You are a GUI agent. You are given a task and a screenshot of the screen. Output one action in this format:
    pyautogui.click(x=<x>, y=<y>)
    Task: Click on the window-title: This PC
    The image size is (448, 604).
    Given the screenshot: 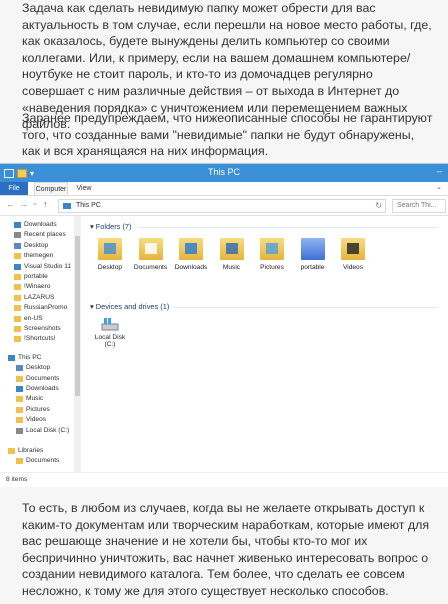 What is the action you would take?
    pyautogui.click(x=223, y=172)
    